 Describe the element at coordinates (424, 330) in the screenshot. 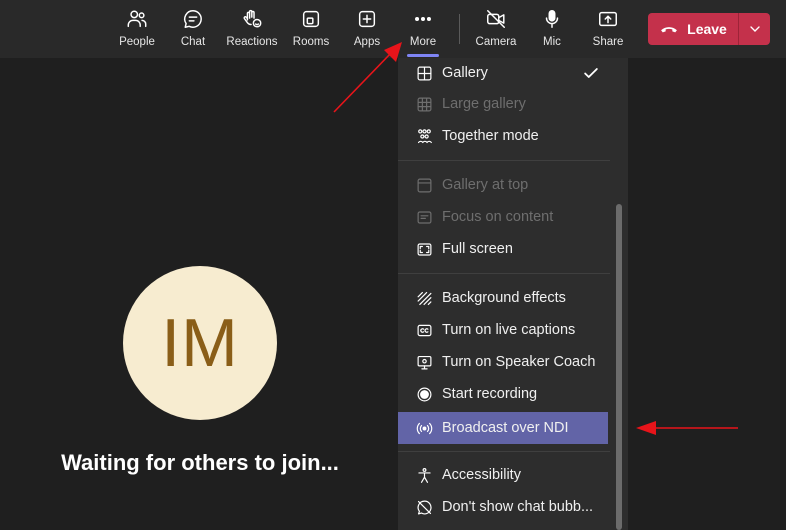

I see `captions-icon` at that location.